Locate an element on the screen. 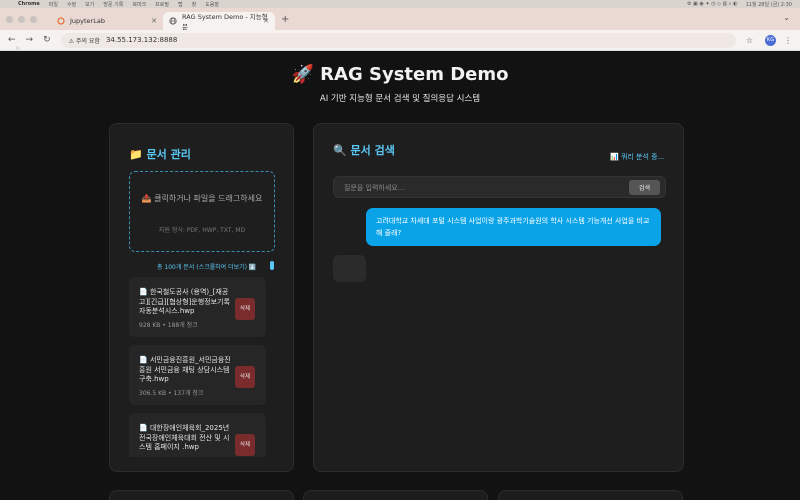 The image size is (800, 500). assistant-message-loading is located at coordinates (349, 268).